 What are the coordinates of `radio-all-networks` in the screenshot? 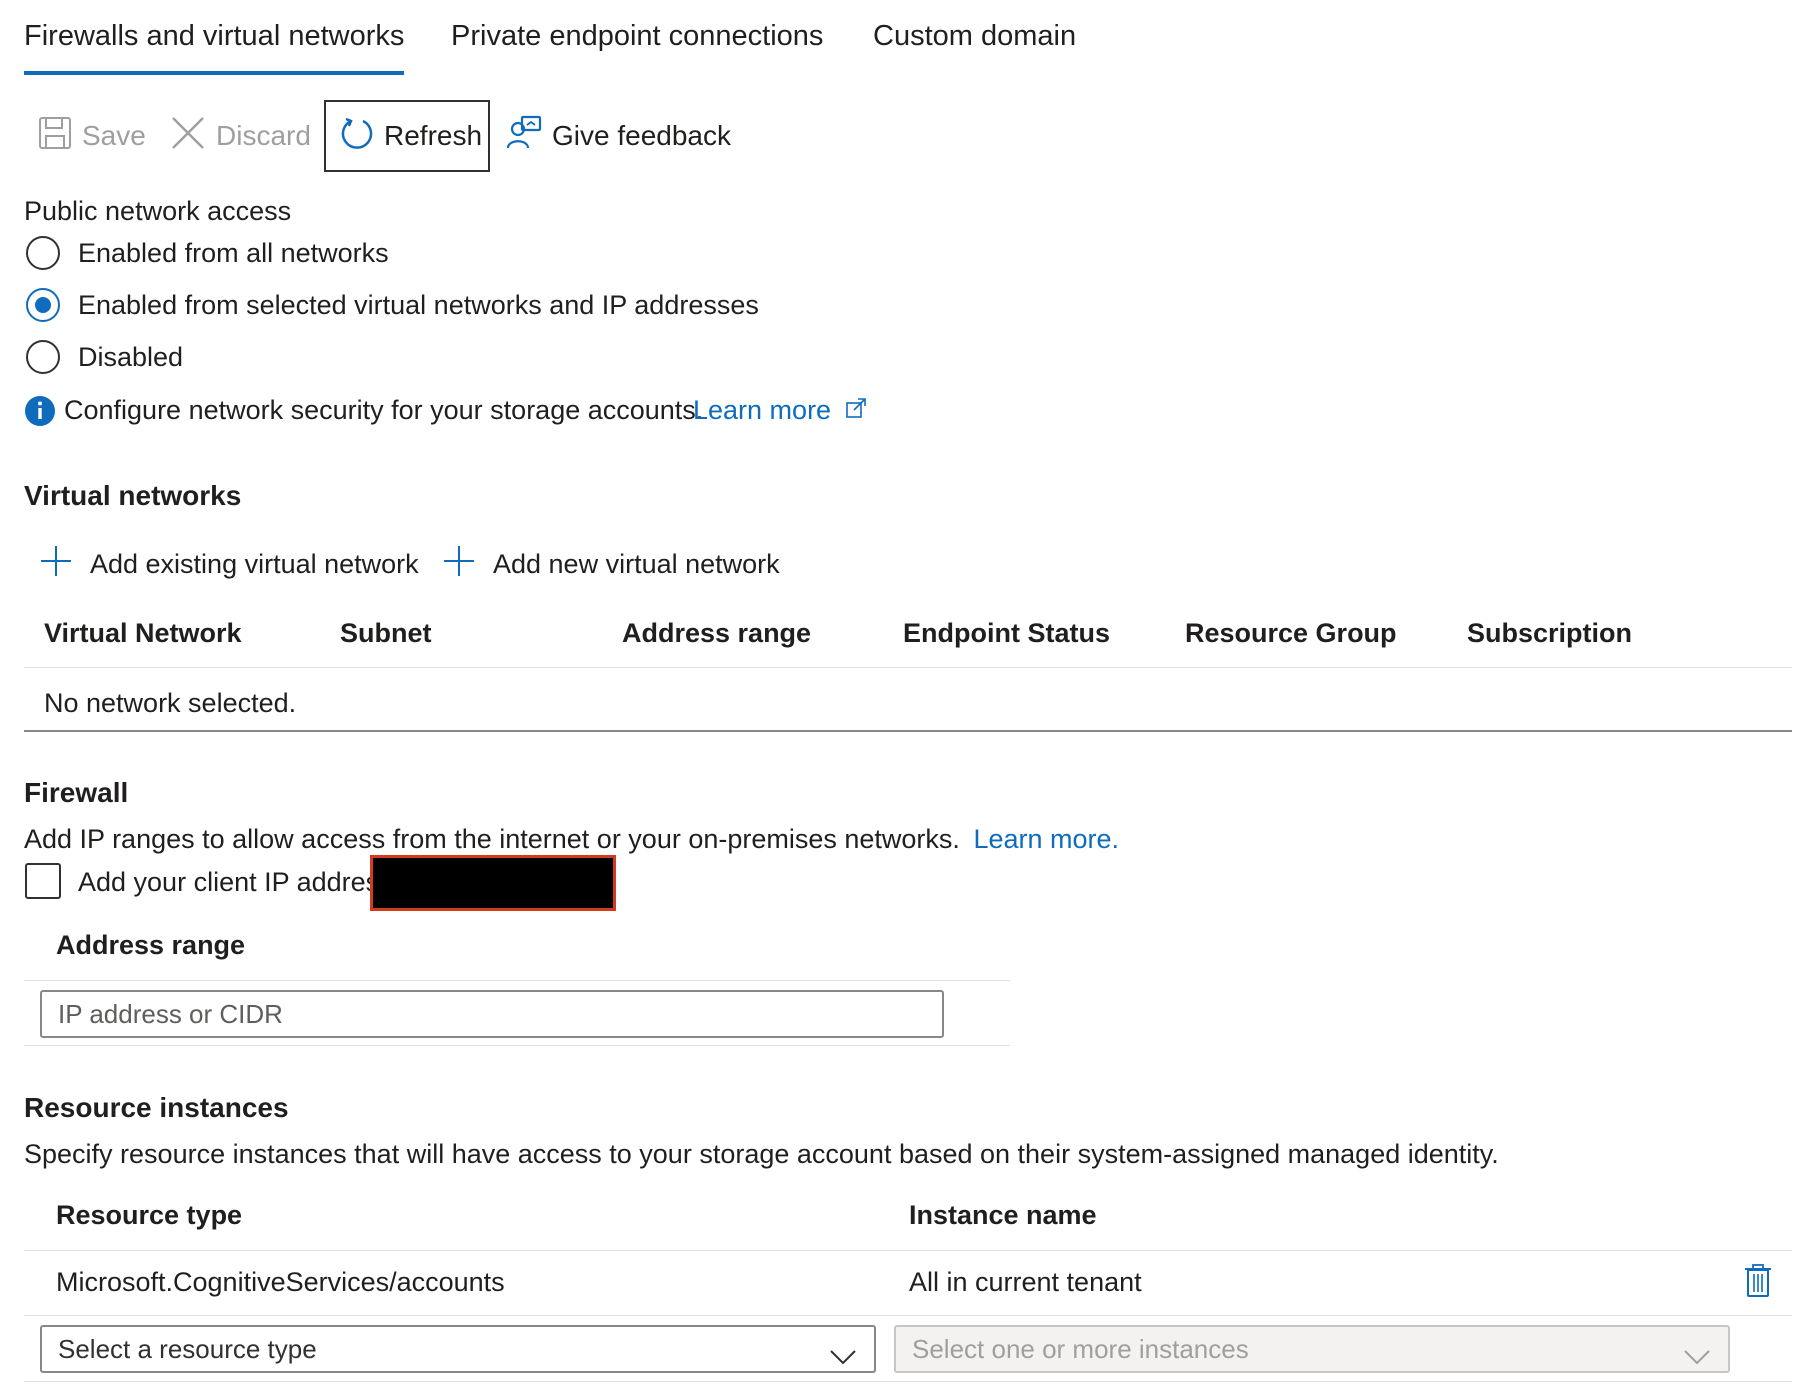 It's located at (43, 253).